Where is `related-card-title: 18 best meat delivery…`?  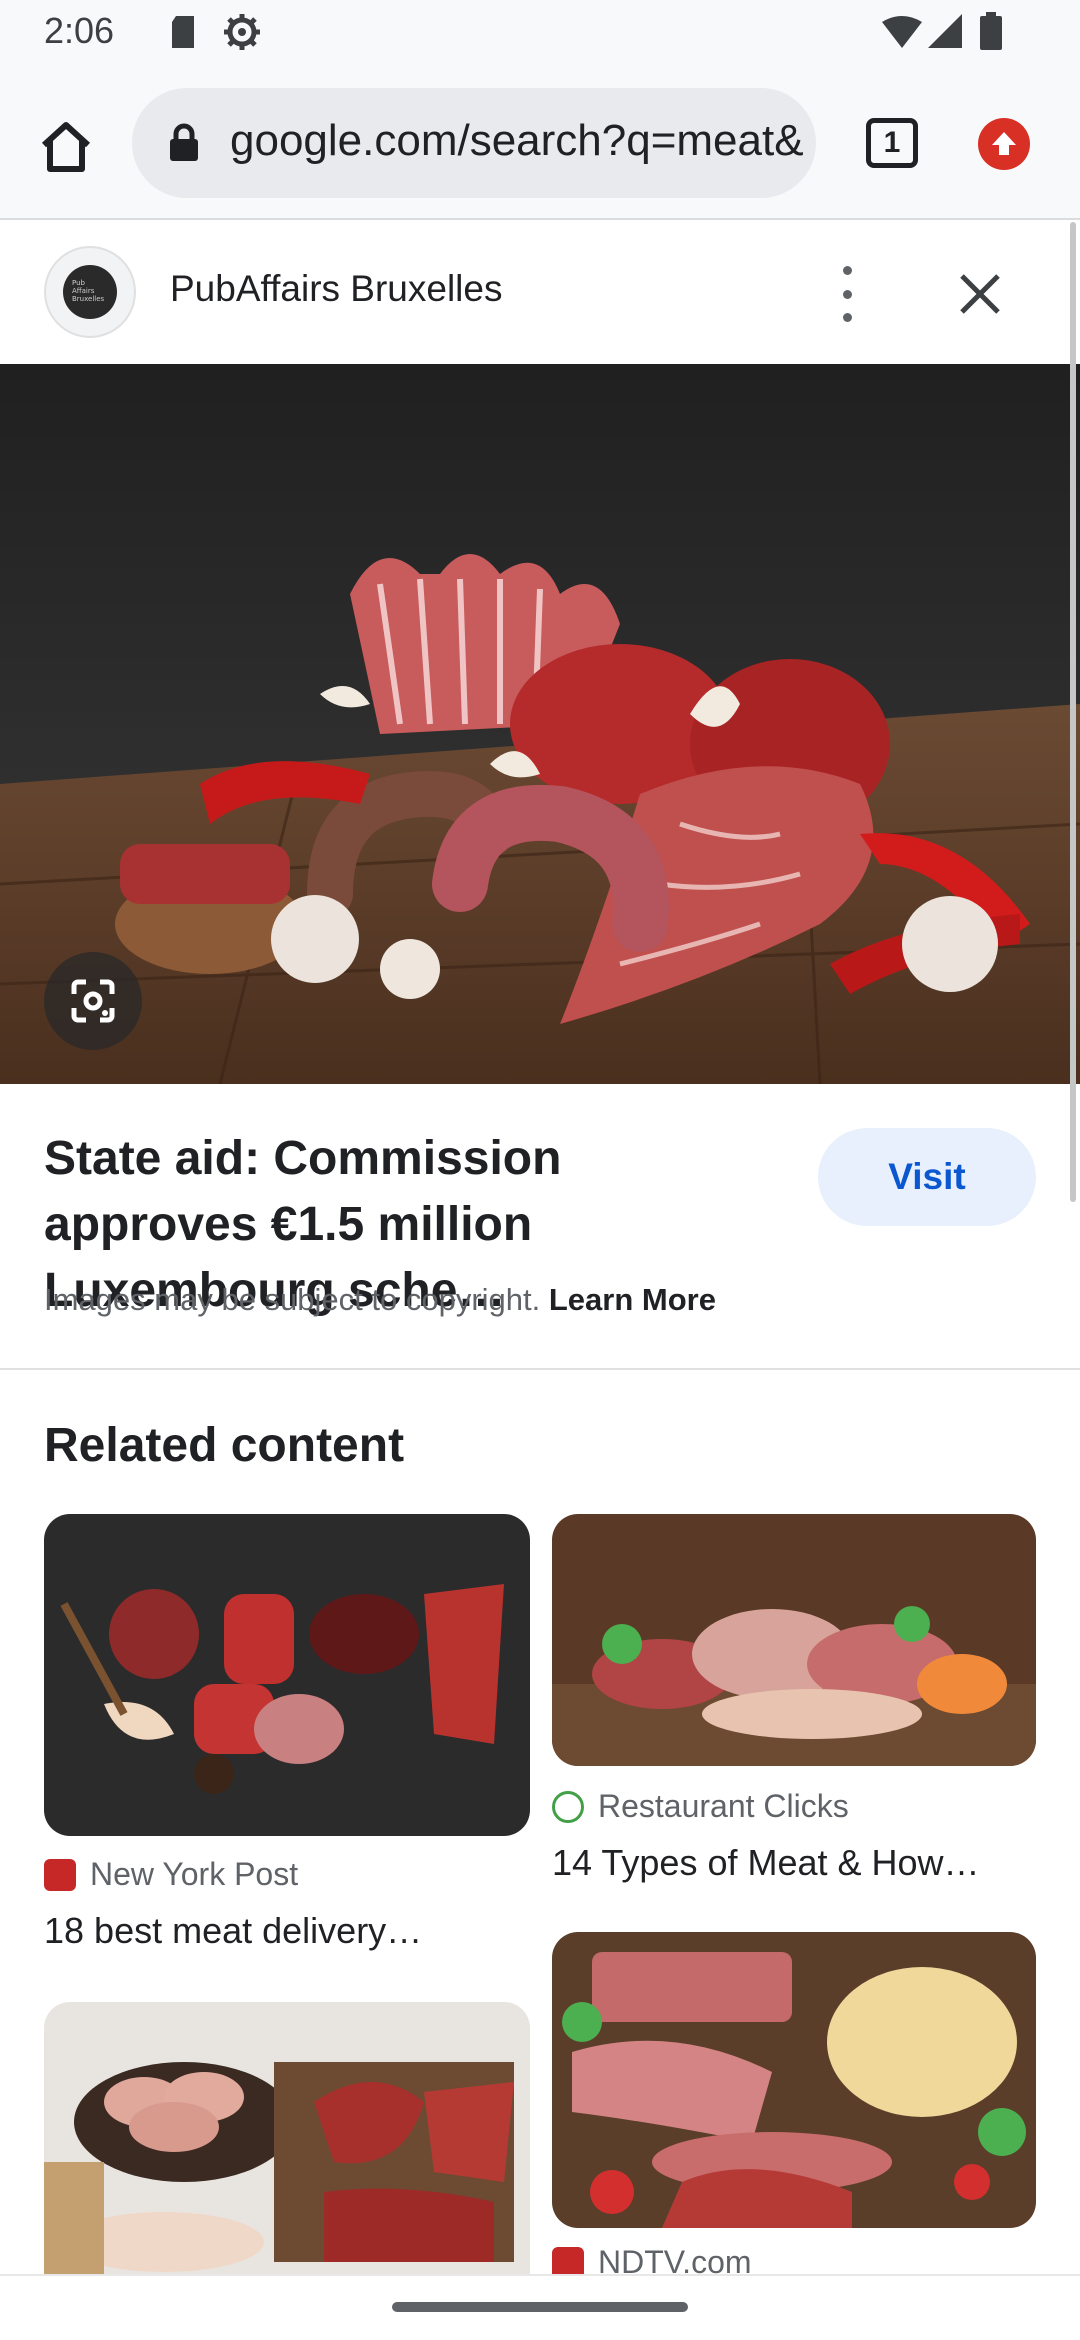
related-card-title: 18 best meat delivery… is located at coordinates (233, 1931).